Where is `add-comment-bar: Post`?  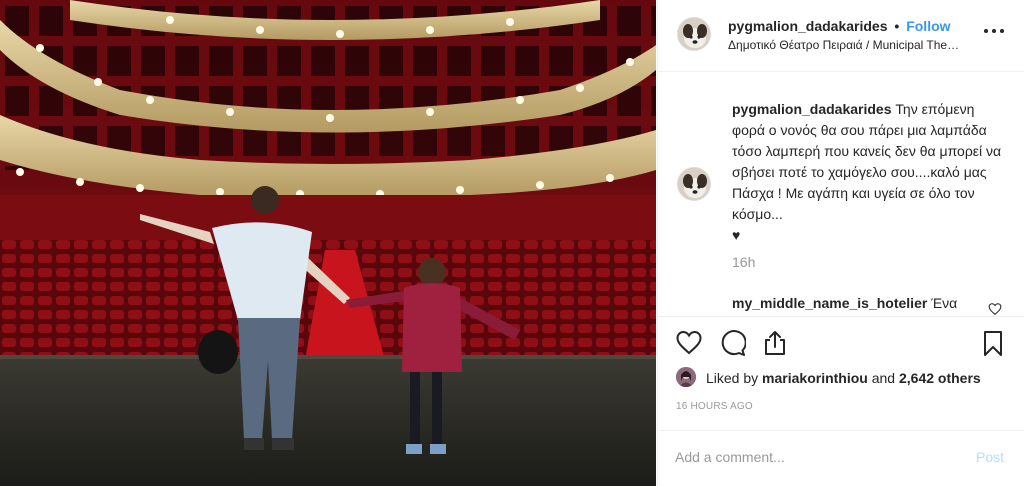 add-comment-bar: Post is located at coordinates (841, 458).